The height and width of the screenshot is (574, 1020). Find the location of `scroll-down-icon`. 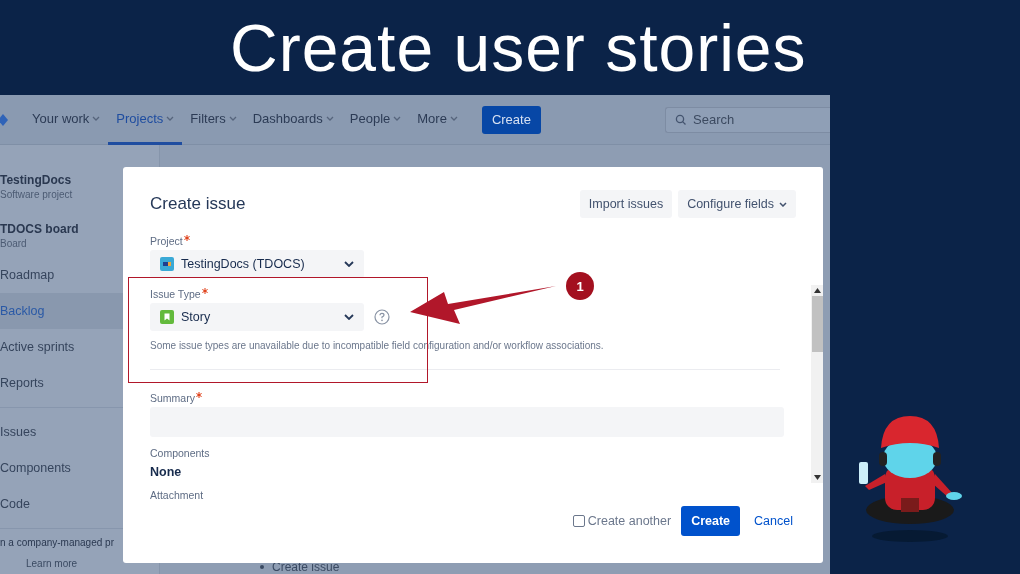

scroll-down-icon is located at coordinates (817, 477).